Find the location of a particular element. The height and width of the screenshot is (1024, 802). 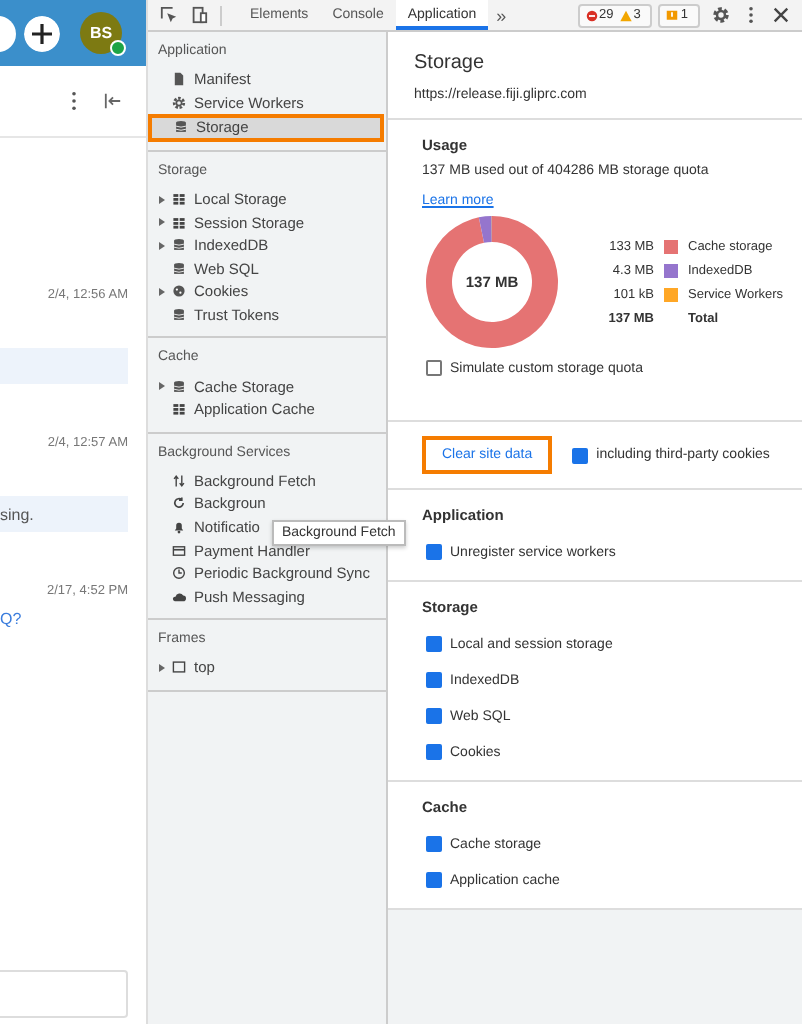

close-icon is located at coordinates (781, 15).